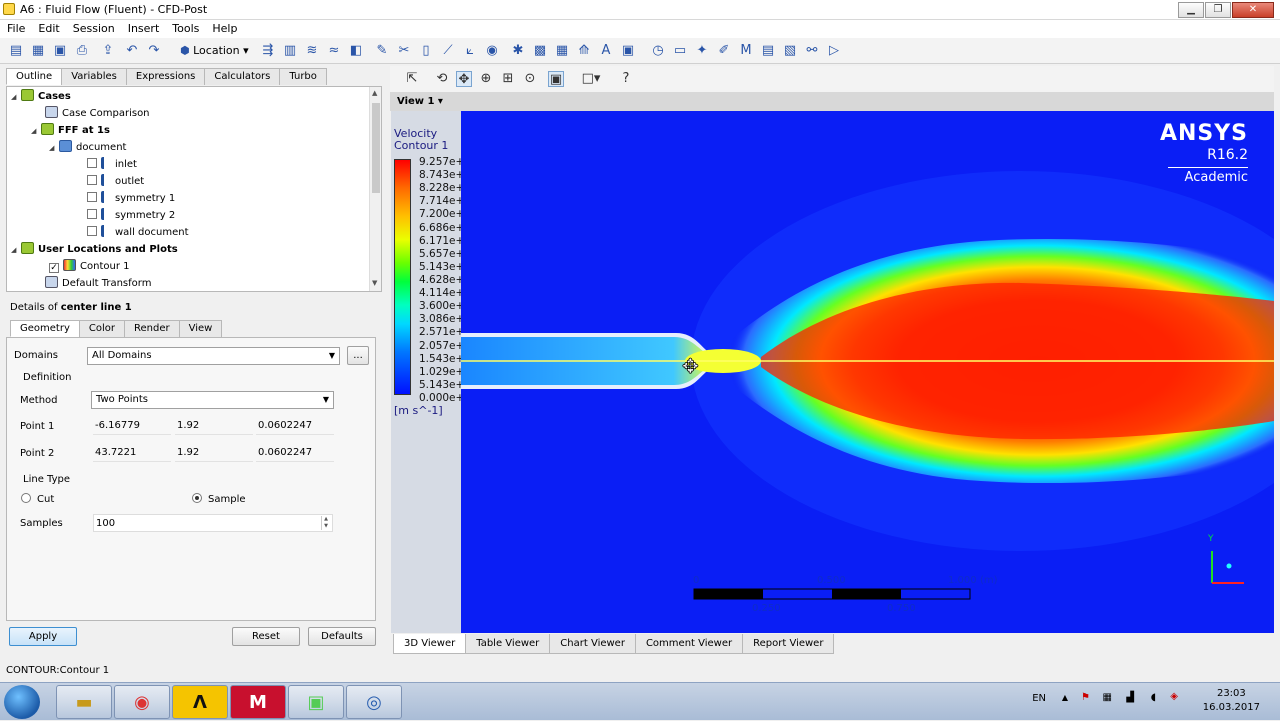 The width and height of the screenshot is (1280, 721). What do you see at coordinates (530, 79) in the screenshot?
I see `zoom-fit-icon: ⊙` at bounding box center [530, 79].